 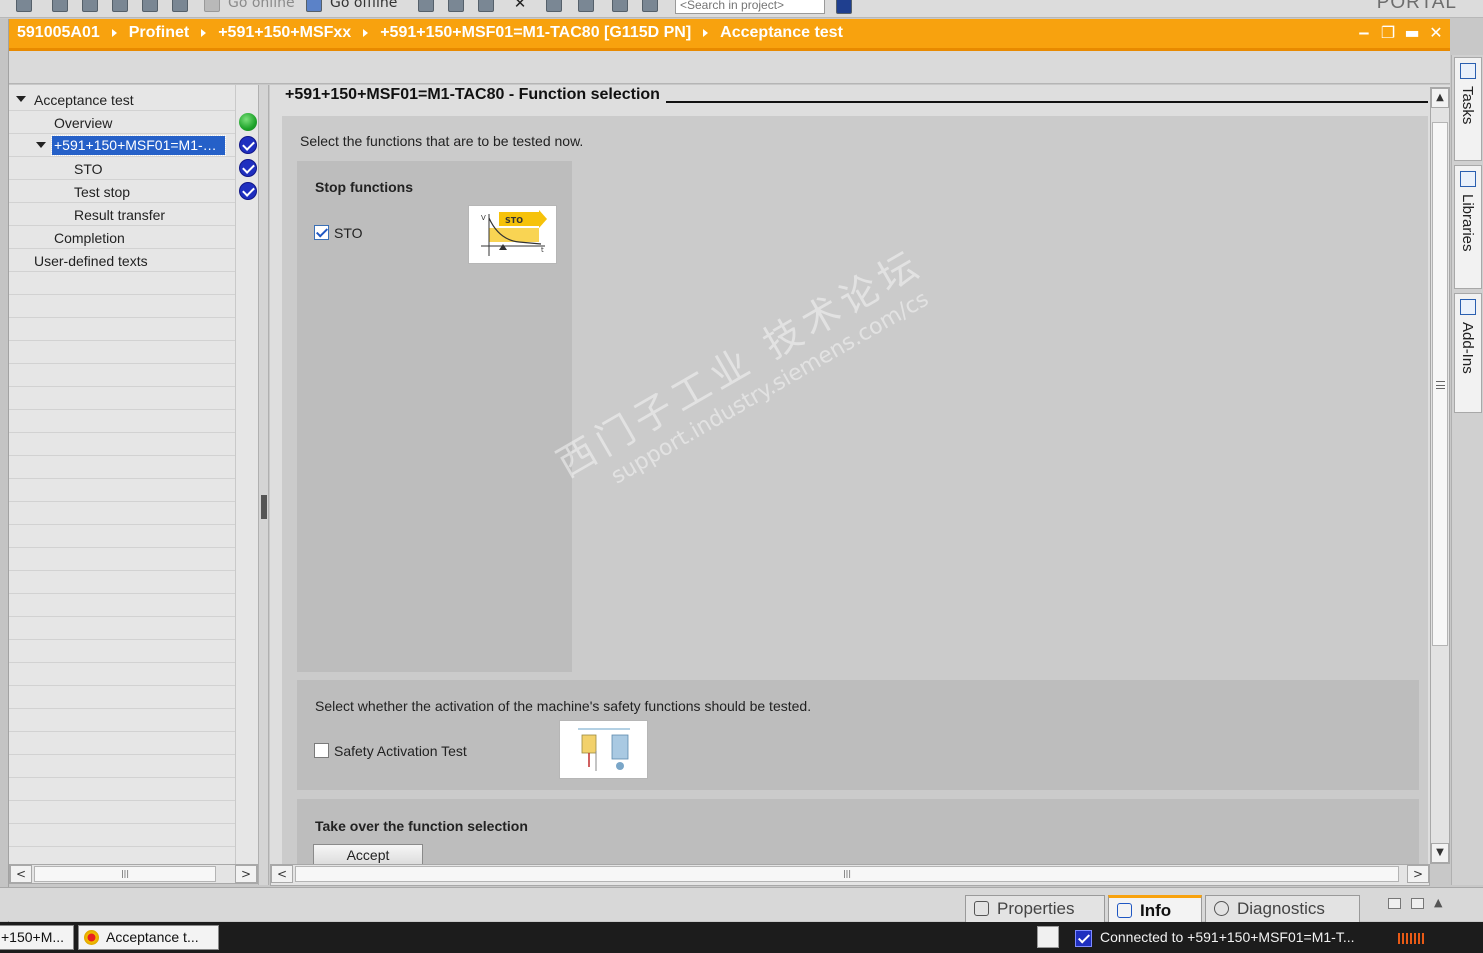 I want to click on tab-tasks: Tasks, so click(x=1468, y=109).